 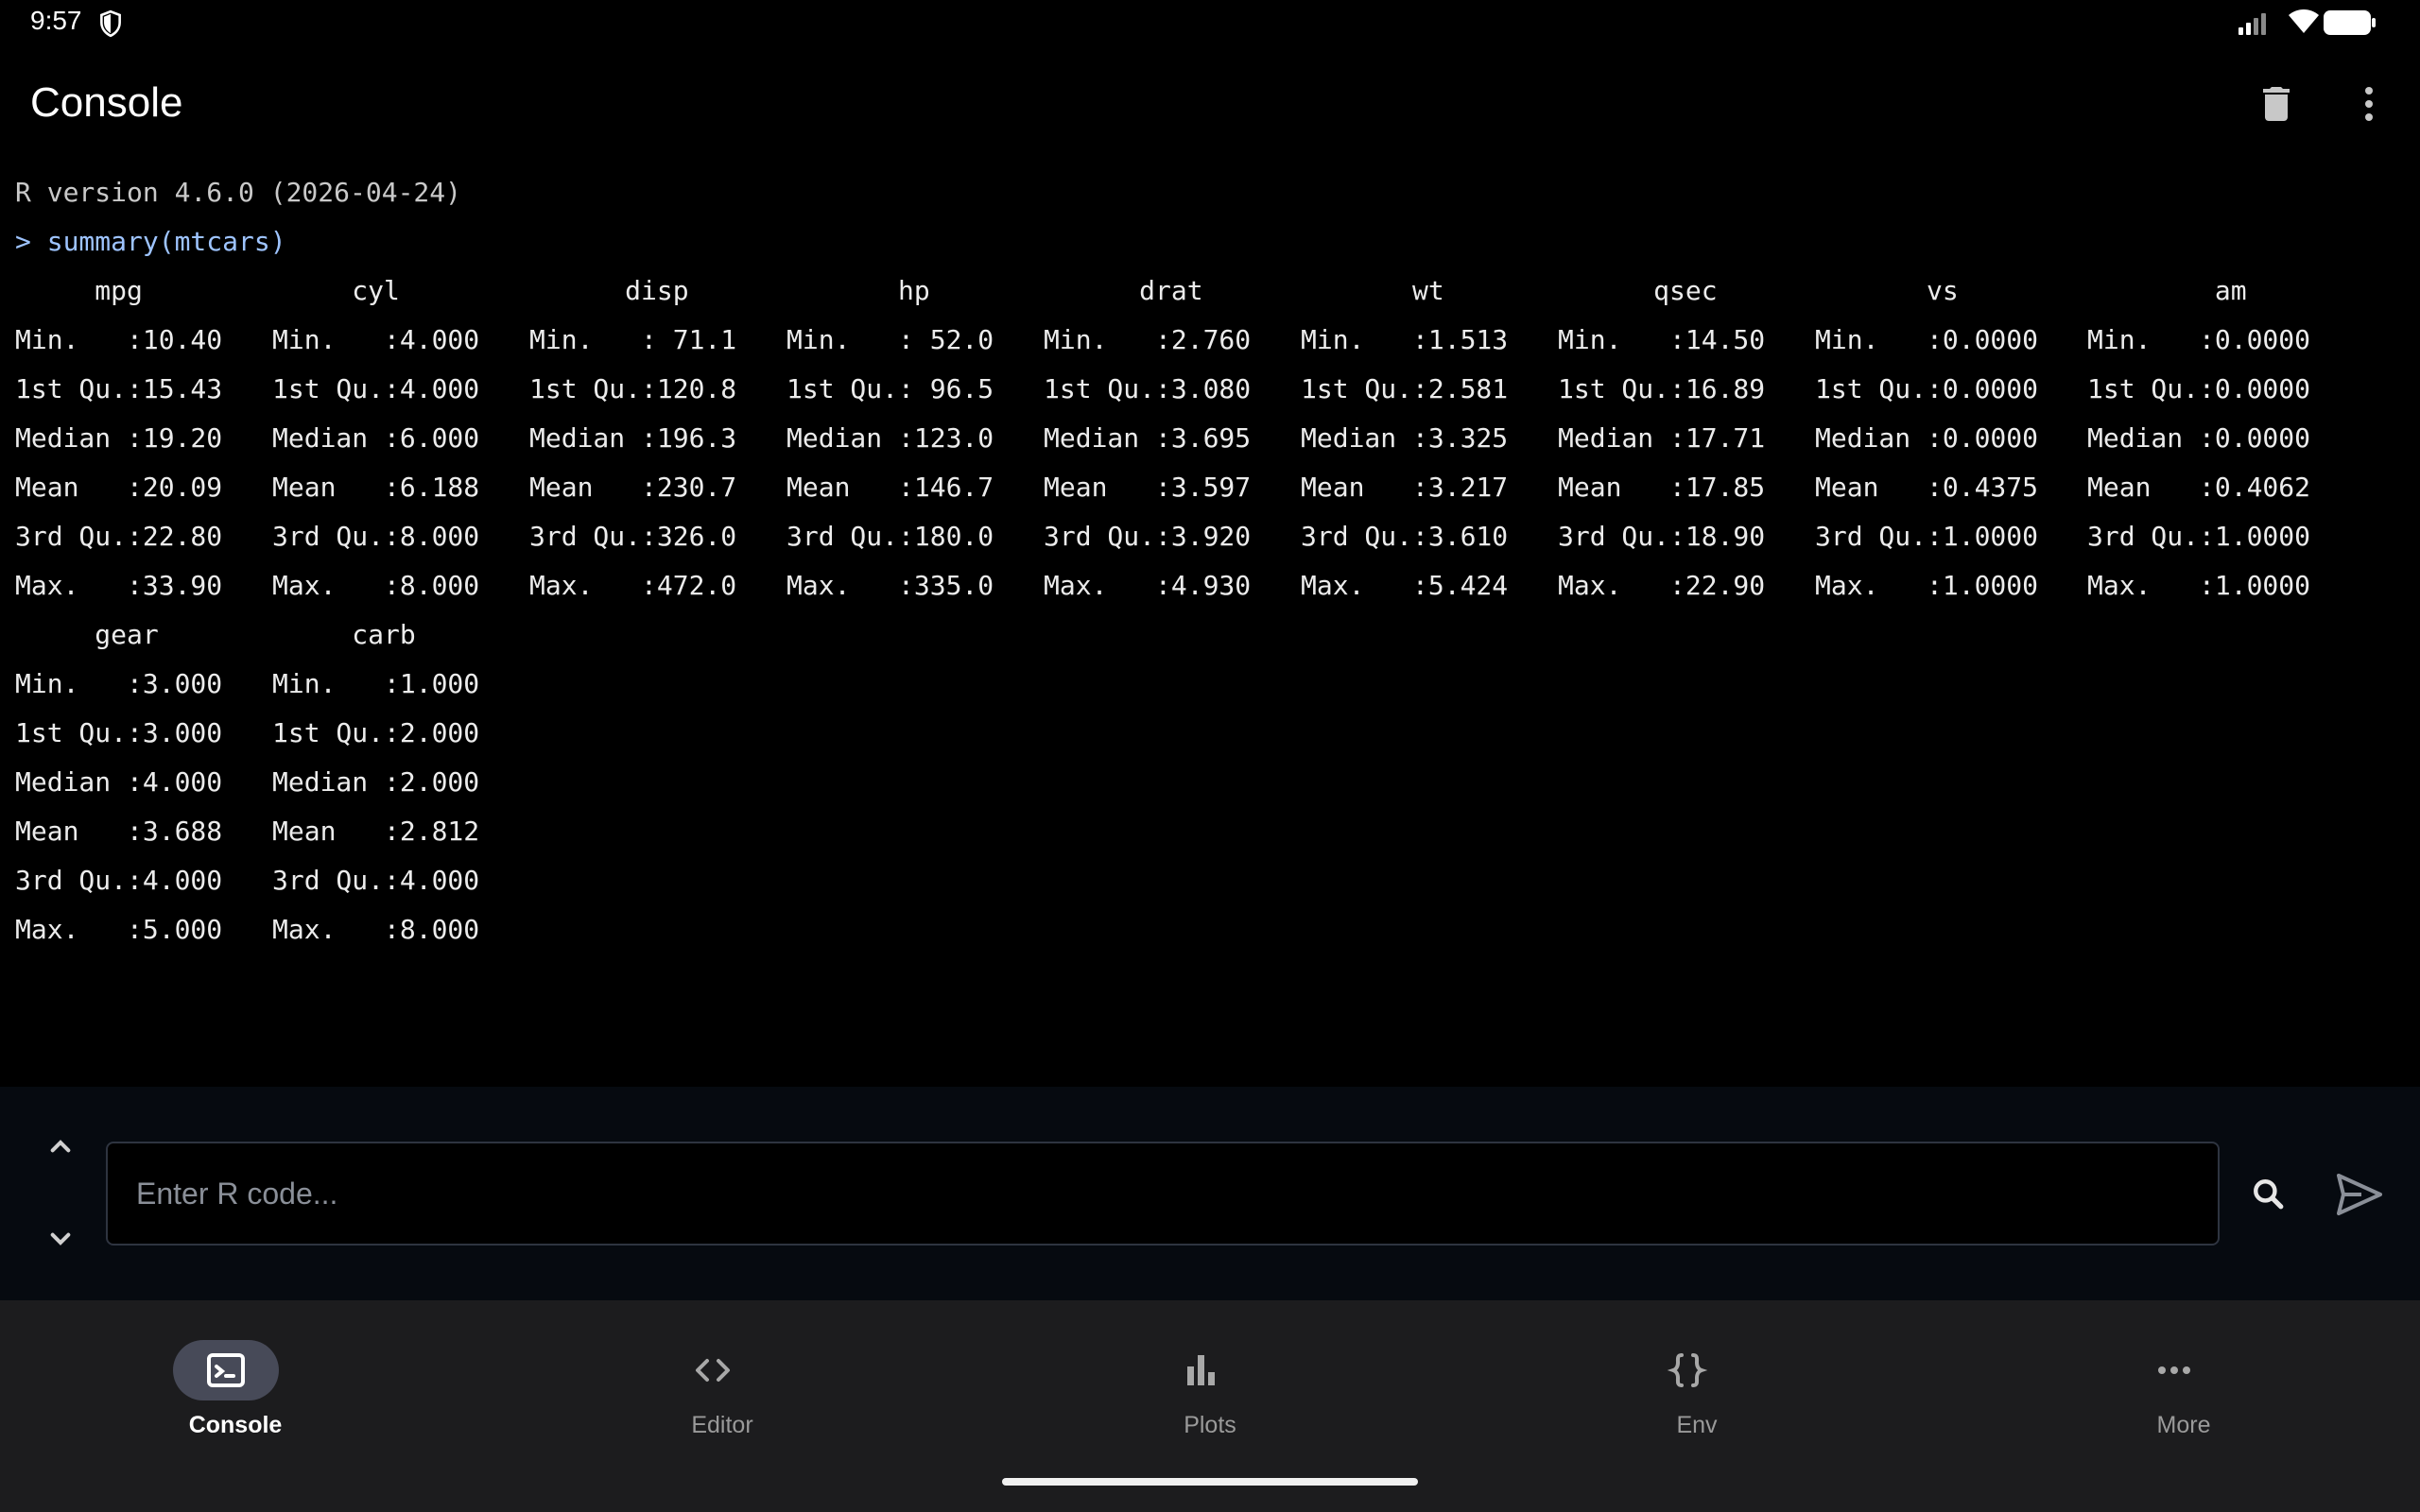 I want to click on summary-cell: Max. :5.424, so click(x=1405, y=585).